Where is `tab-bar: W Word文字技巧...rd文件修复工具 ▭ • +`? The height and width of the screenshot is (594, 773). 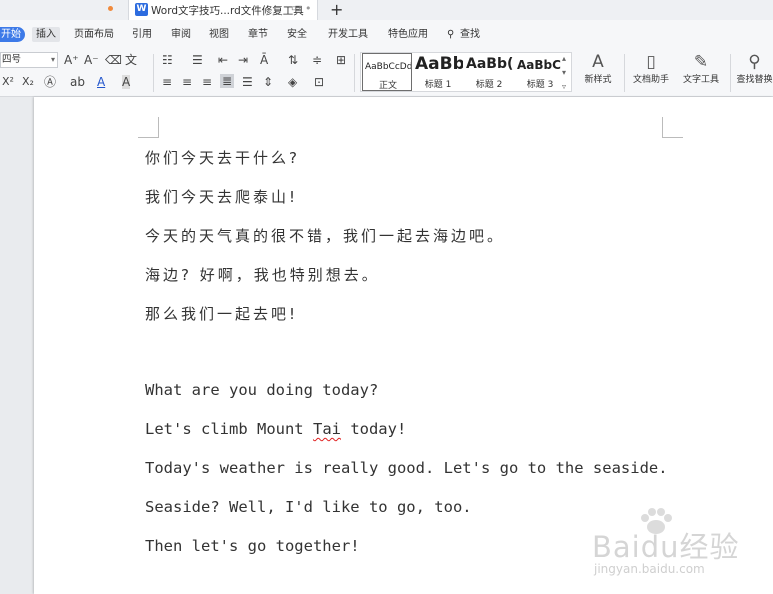
tab-bar: W Word文字技巧...rd文件修复工具 ▭ • + is located at coordinates (386, 10).